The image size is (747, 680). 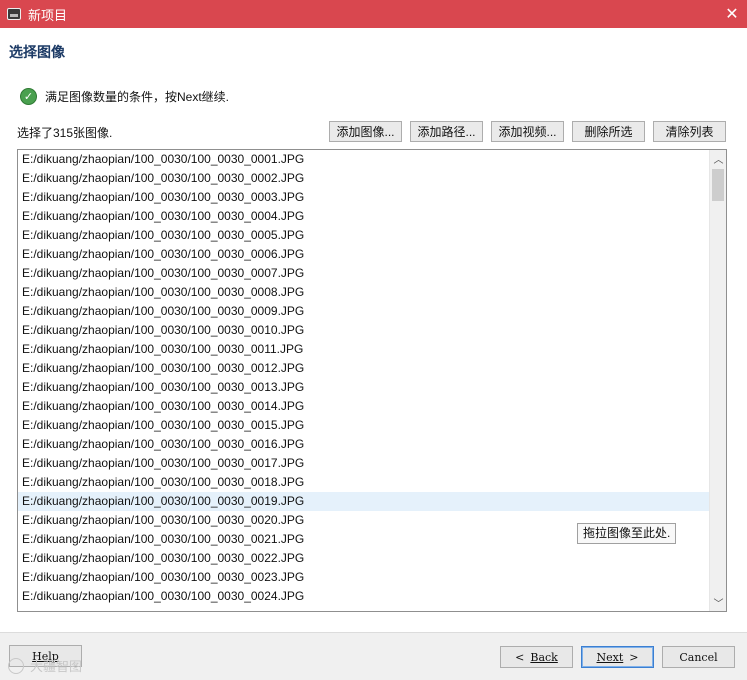 I want to click on back-arrow-icon: <, so click(x=520, y=657).